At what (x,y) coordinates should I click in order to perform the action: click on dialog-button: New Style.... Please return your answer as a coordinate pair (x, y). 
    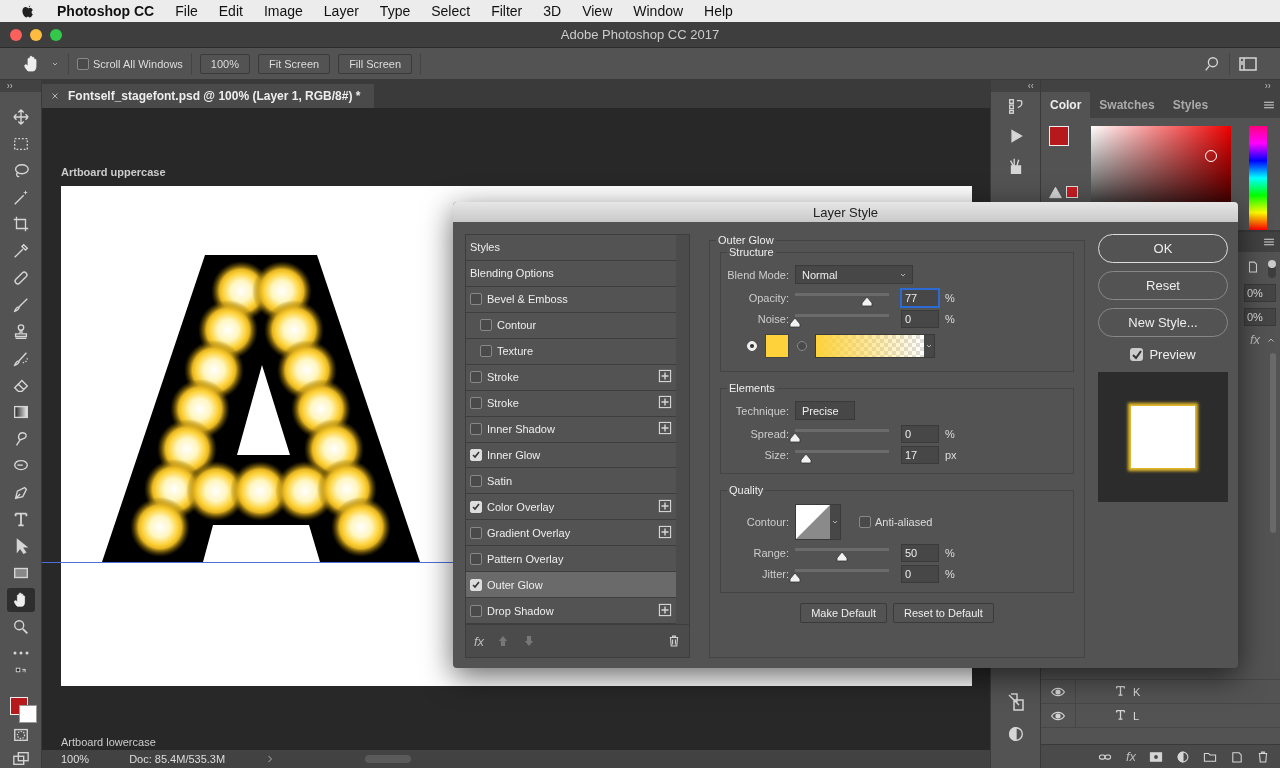
    Looking at the image, I should click on (1163, 322).